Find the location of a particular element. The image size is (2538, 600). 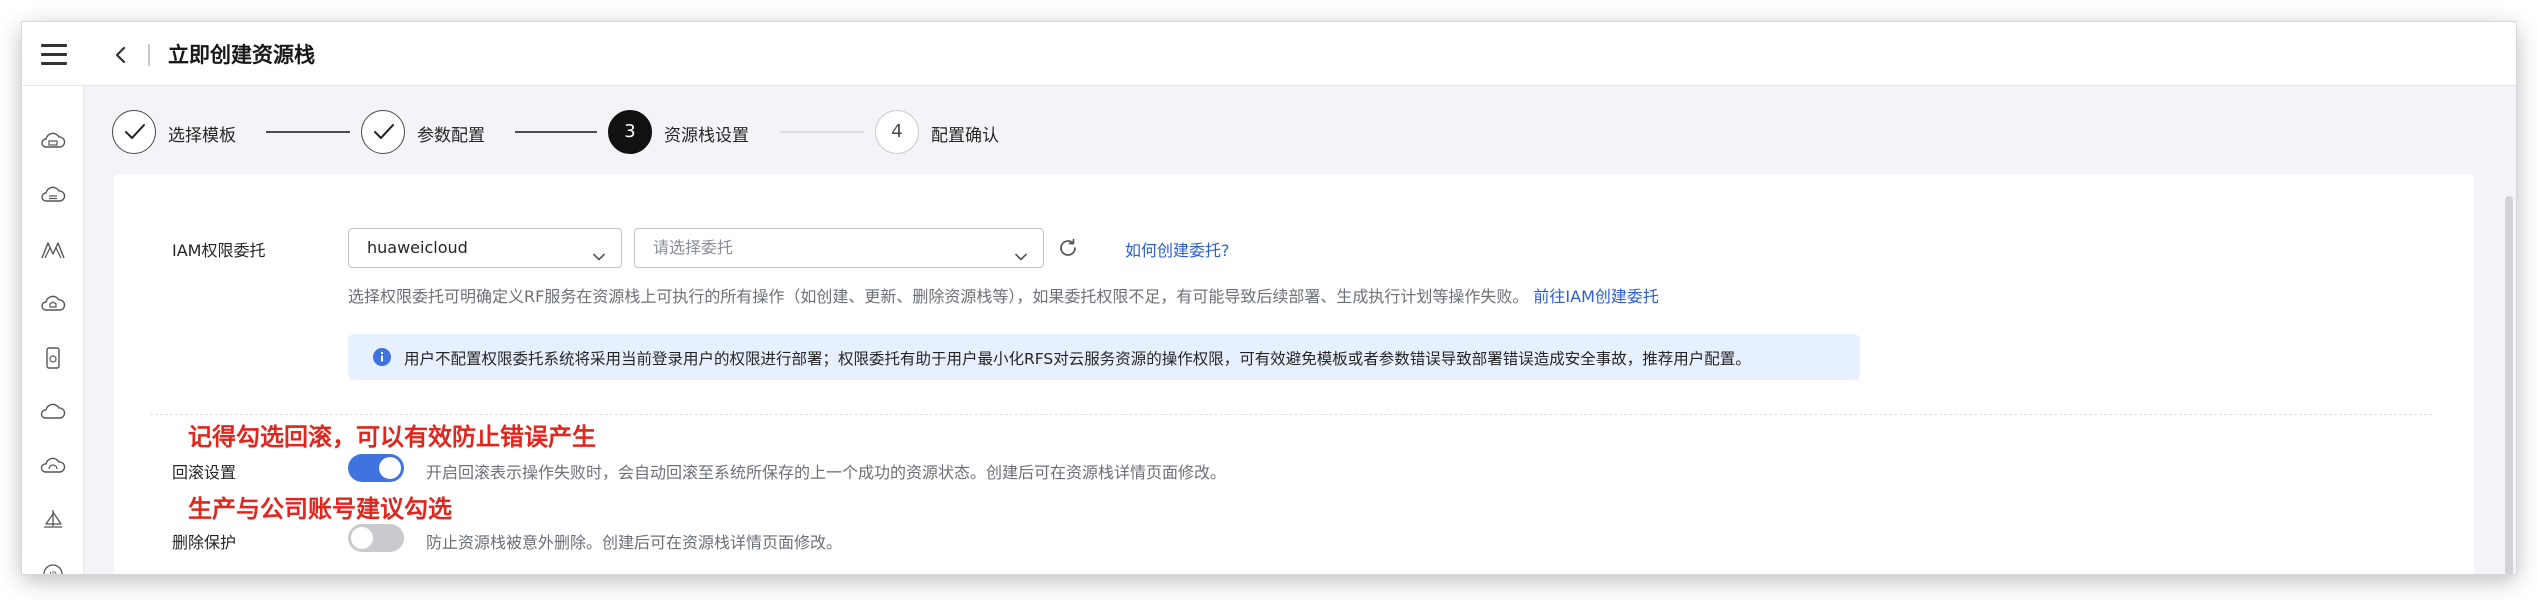

step-1-label: 选择模板 is located at coordinates (202, 136).